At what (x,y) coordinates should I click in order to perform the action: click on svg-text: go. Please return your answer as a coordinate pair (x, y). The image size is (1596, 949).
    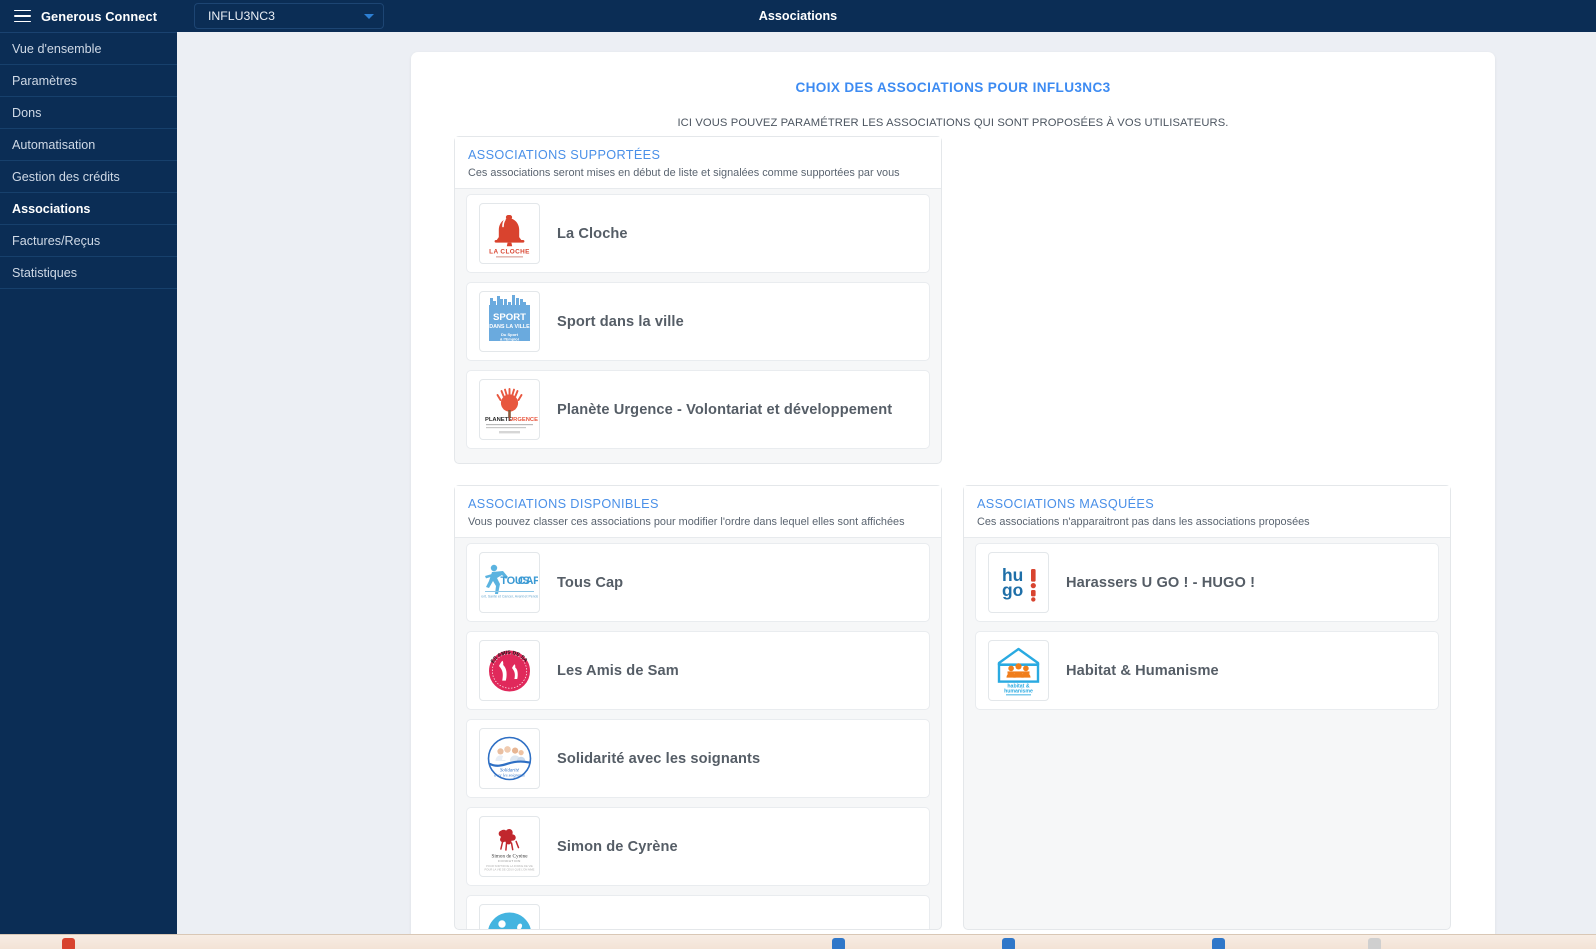
    Looking at the image, I should click on (1012, 590).